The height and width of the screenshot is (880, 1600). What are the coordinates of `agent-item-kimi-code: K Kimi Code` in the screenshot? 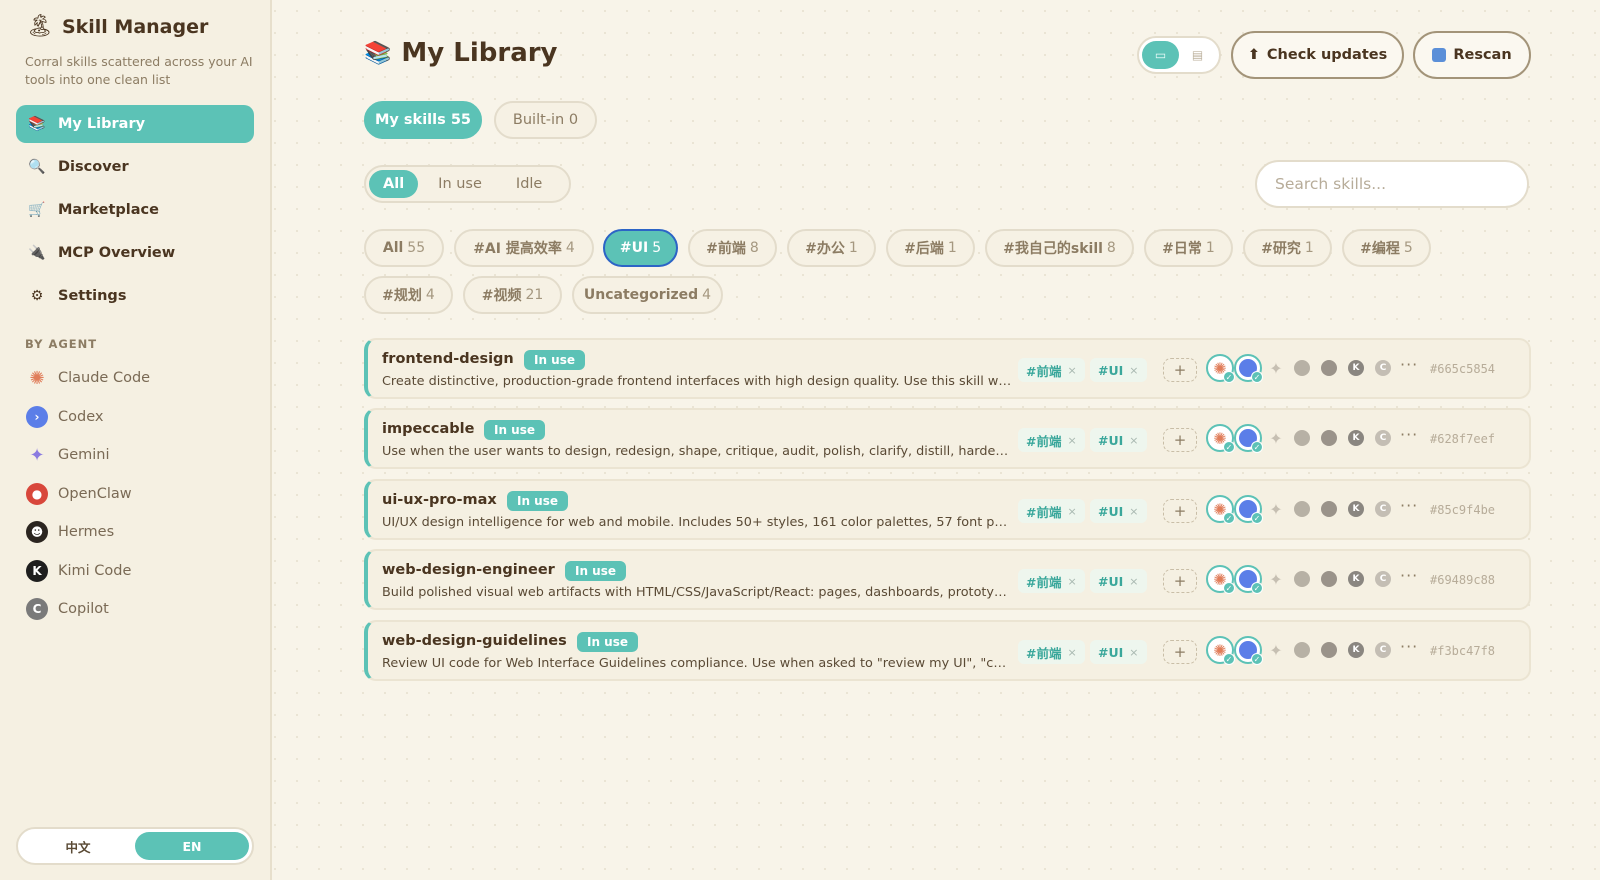 It's located at (88, 571).